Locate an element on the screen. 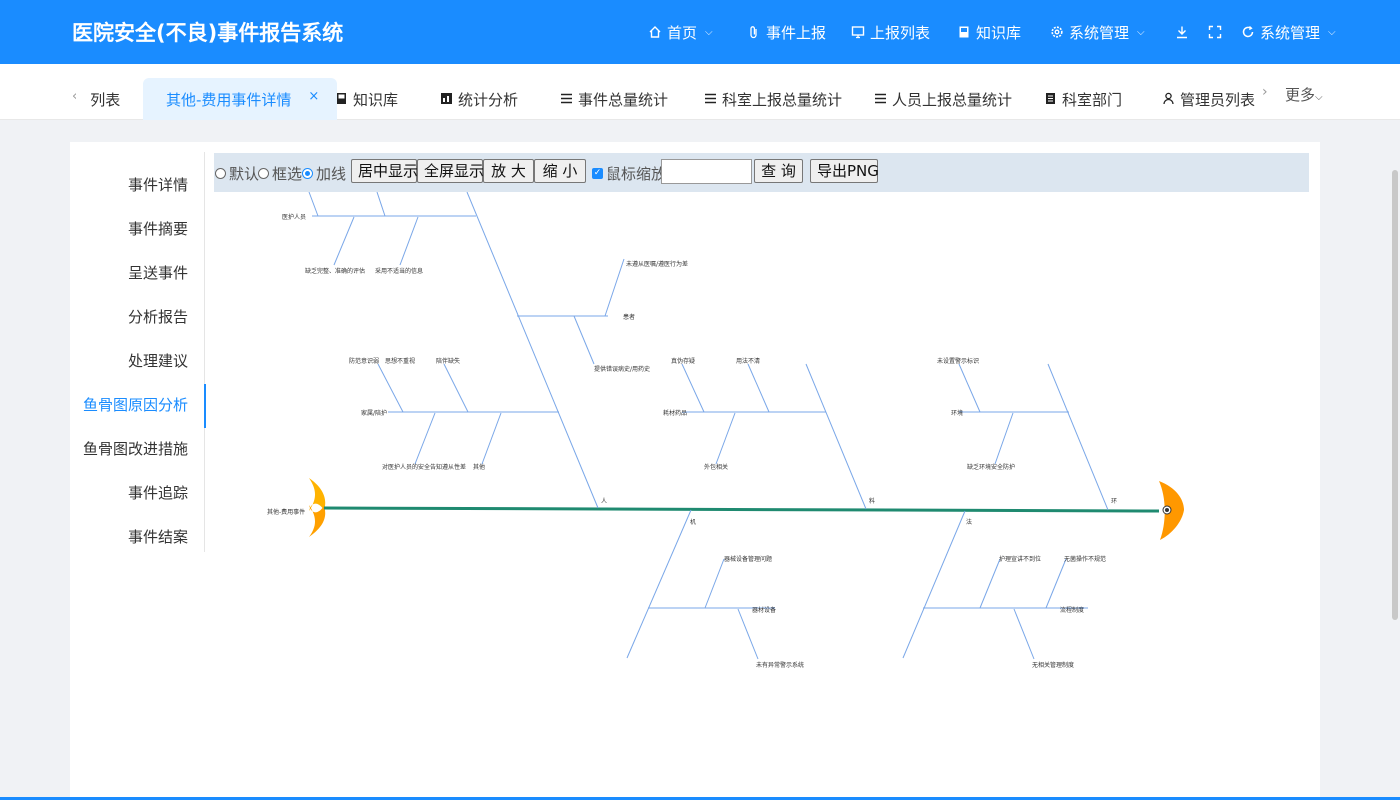 This screenshot has width=1400, height=800. cause-label: 外包相关 is located at coordinates (716, 467).